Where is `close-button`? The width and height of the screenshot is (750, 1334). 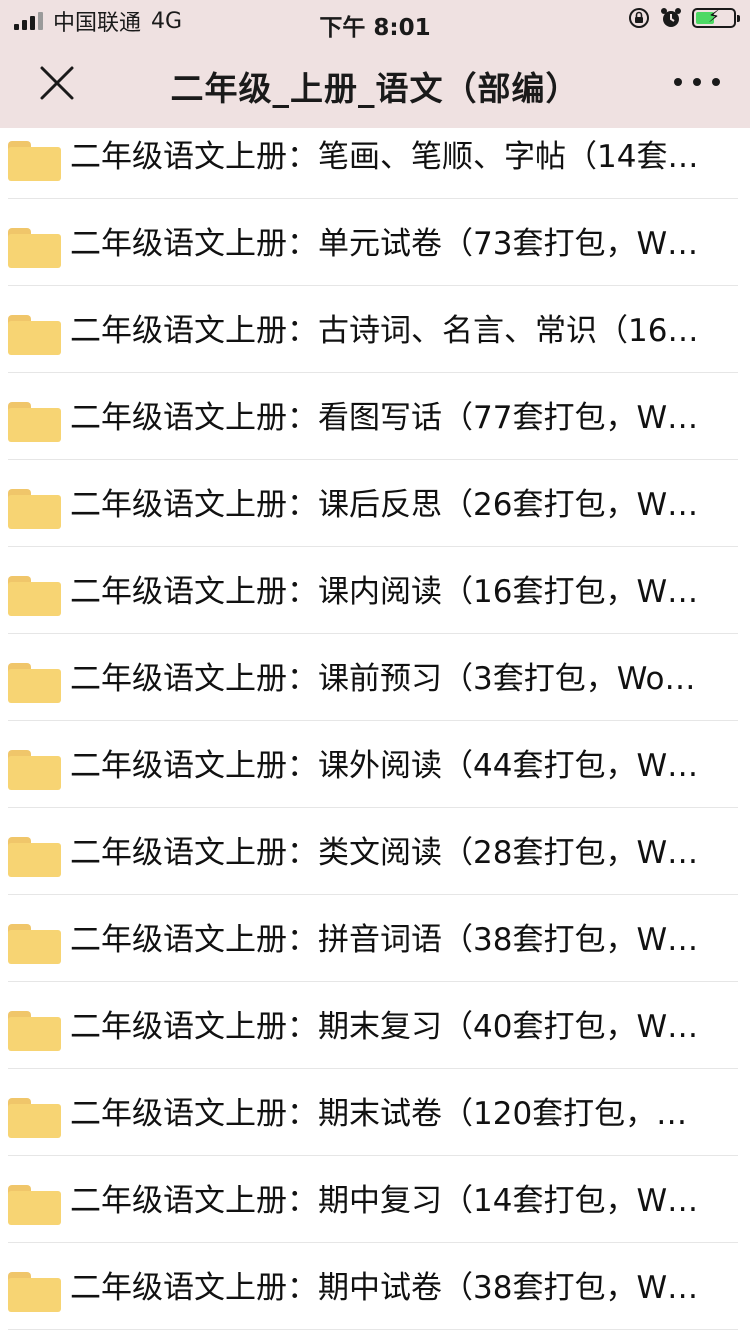 close-button is located at coordinates (57, 83).